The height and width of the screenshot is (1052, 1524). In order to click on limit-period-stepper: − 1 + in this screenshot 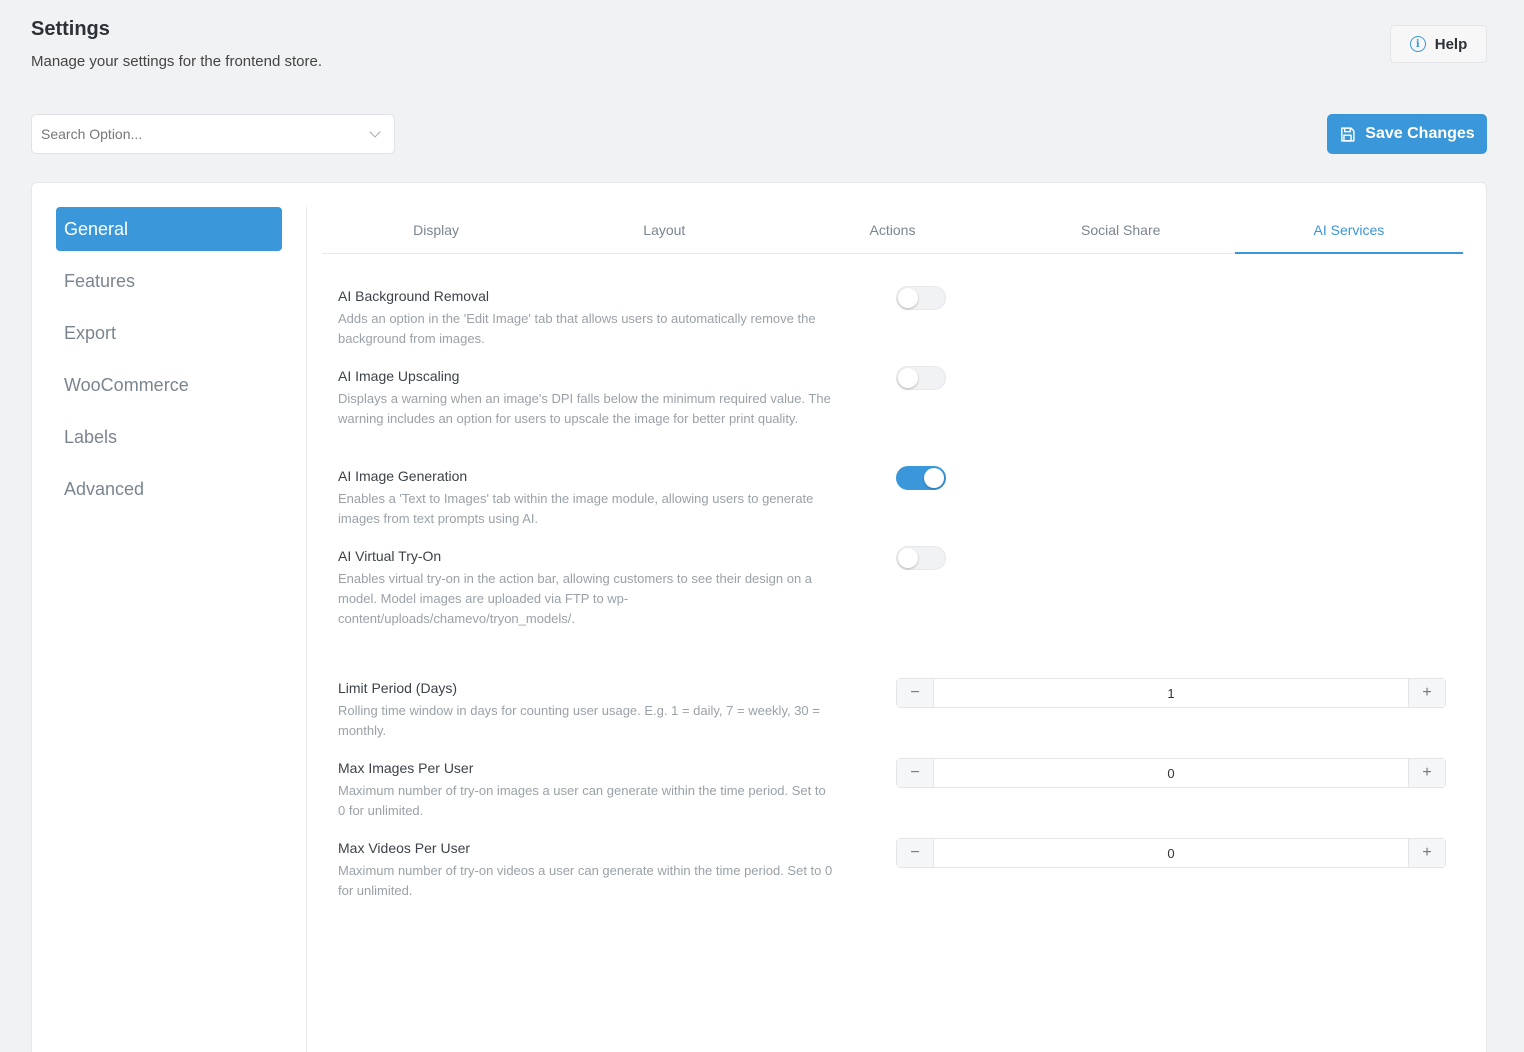, I will do `click(1171, 693)`.